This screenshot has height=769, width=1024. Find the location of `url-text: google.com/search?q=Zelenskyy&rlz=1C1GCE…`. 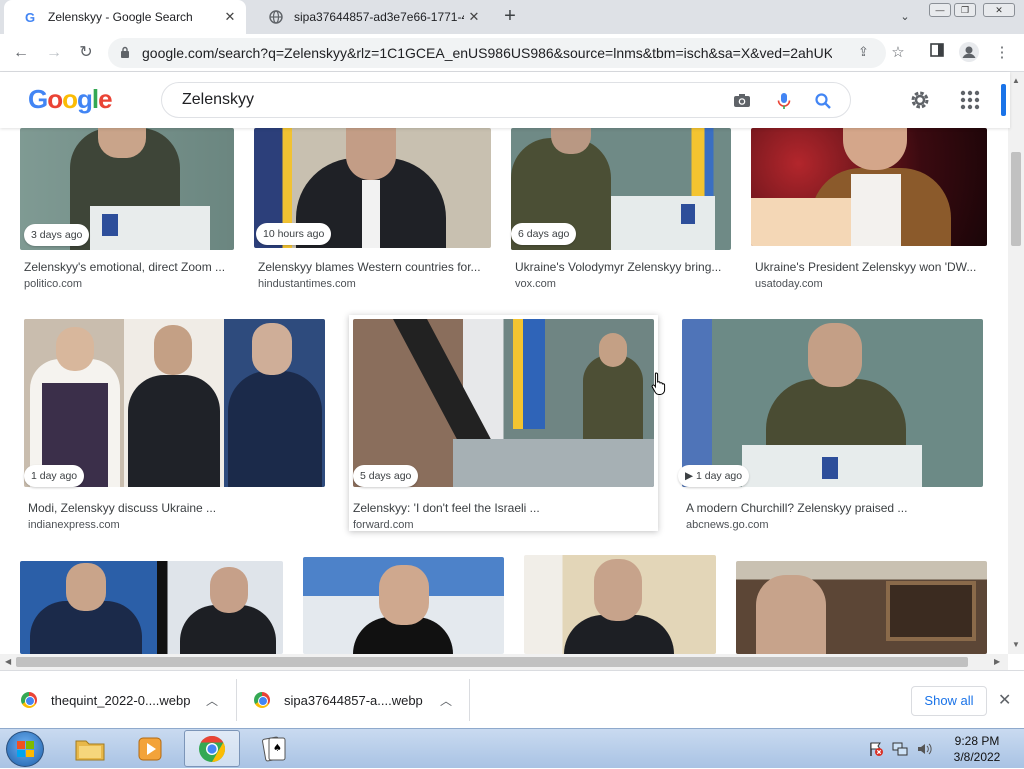

url-text: google.com/search?q=Zelenskyy&rlz=1C1GCE… is located at coordinates (487, 53).